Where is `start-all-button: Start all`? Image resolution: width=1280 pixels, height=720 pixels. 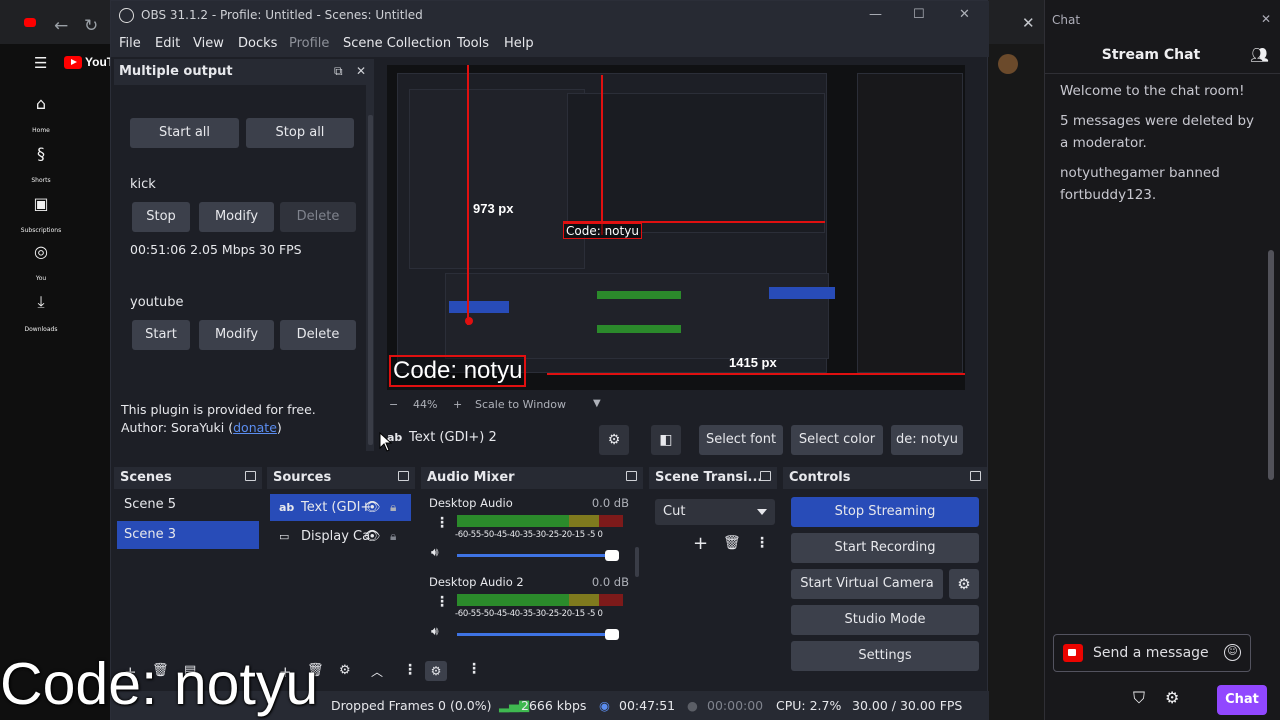 start-all-button: Start all is located at coordinates (184, 133).